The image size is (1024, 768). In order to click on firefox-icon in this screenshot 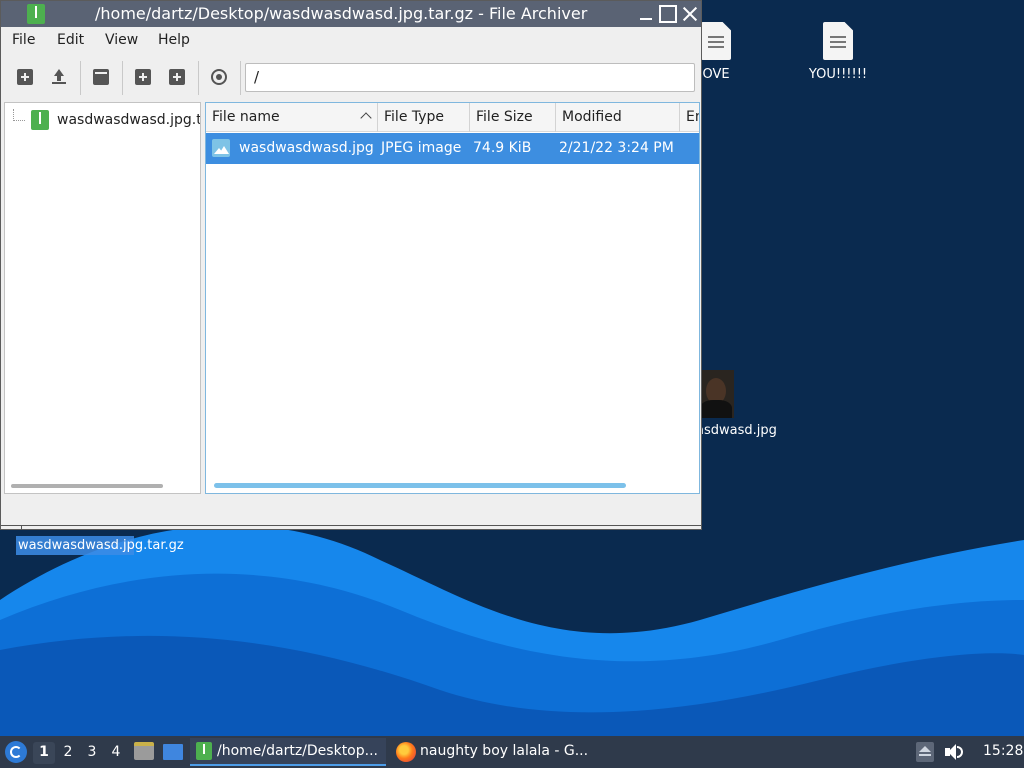, I will do `click(406, 752)`.